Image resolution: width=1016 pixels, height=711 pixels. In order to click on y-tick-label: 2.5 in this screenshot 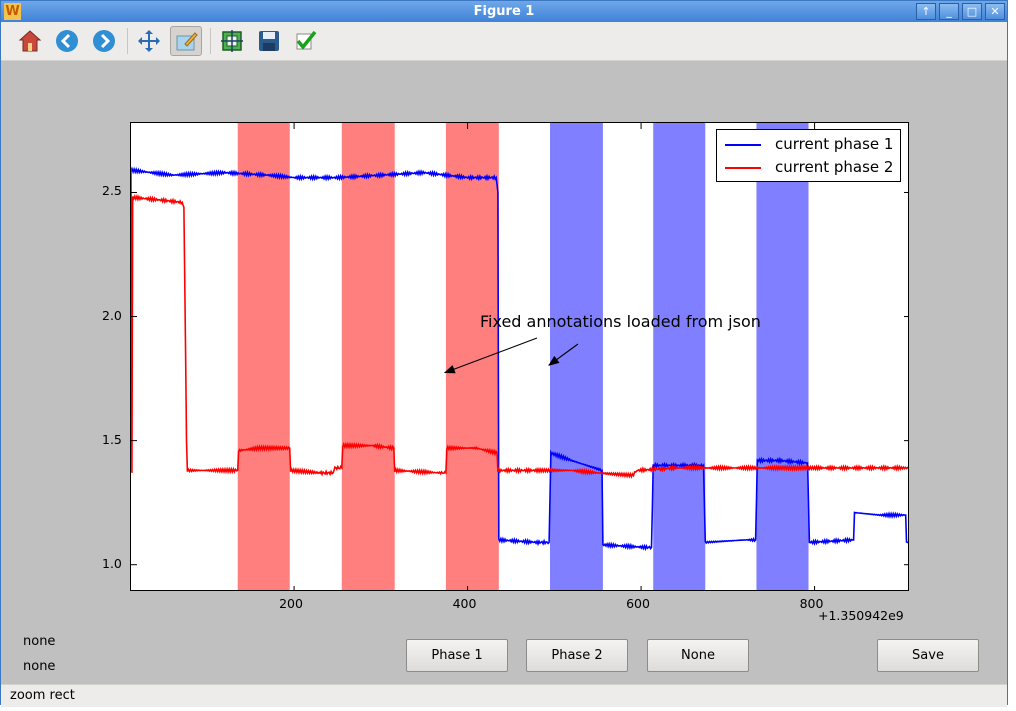, I will do `click(112, 191)`.